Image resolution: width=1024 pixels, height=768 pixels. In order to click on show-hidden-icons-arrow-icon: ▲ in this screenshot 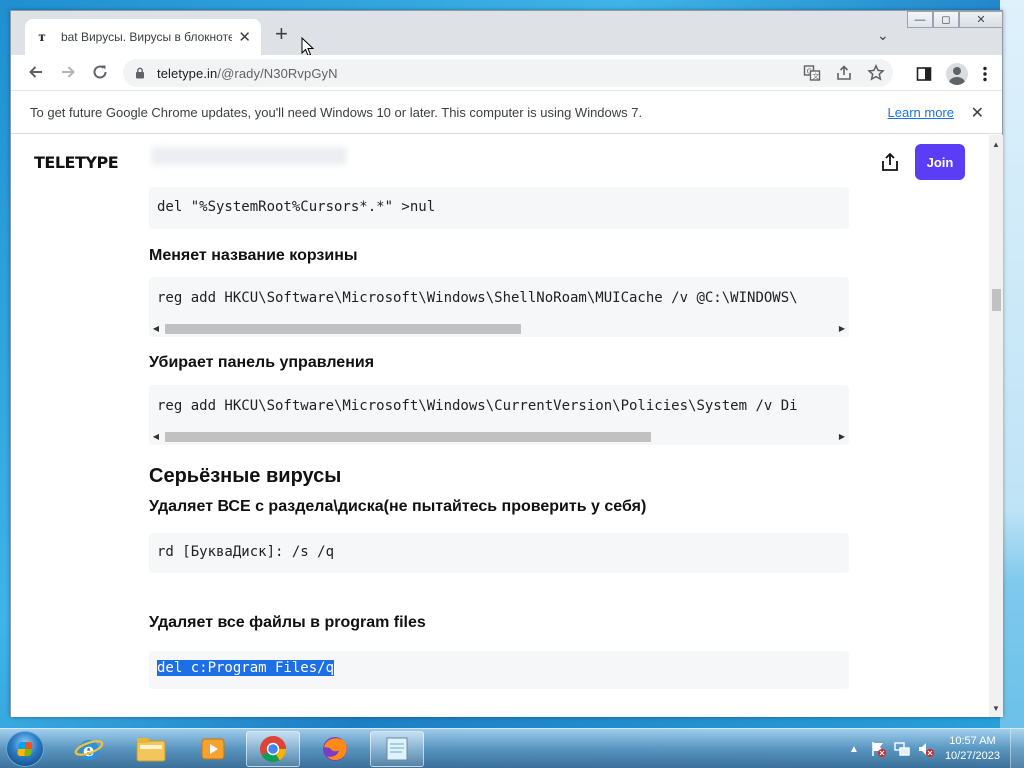, I will do `click(854, 749)`.